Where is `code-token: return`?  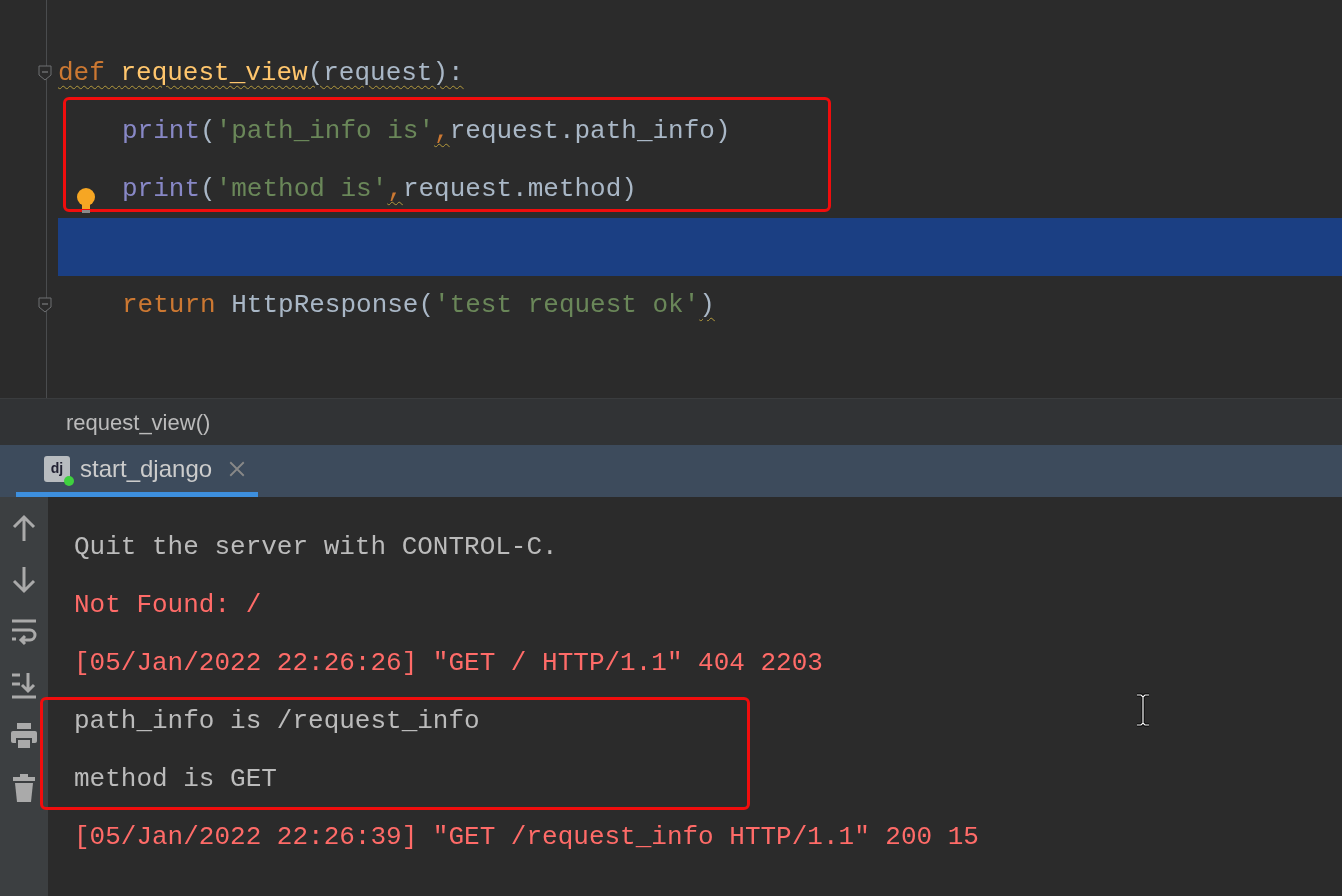
code-token: return is located at coordinates (169, 304).